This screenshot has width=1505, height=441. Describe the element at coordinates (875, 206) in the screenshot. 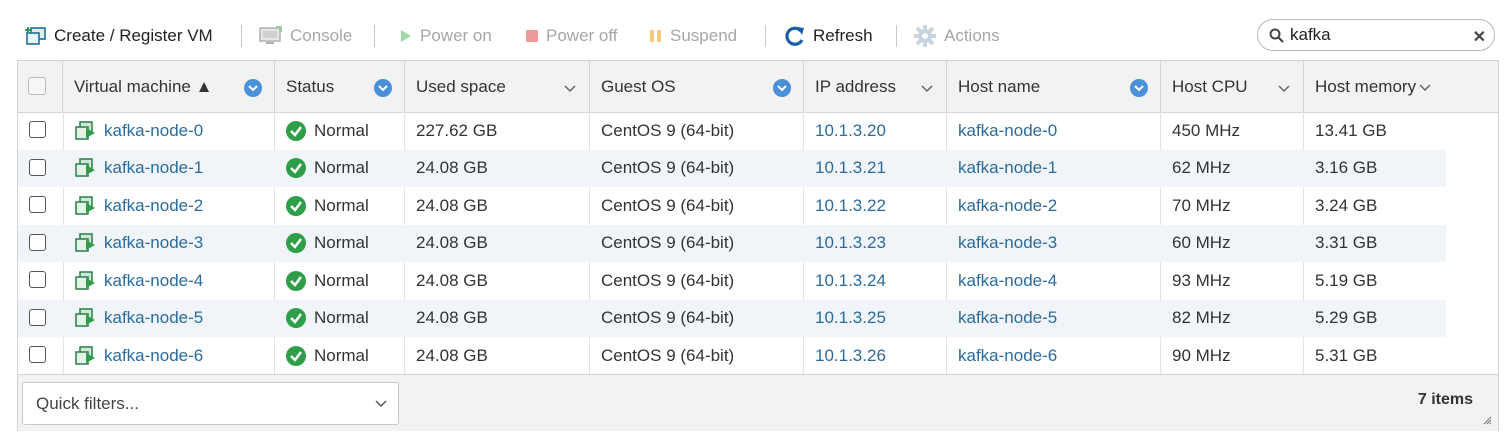

I see `ip-address-link: 10.1.3.22` at that location.